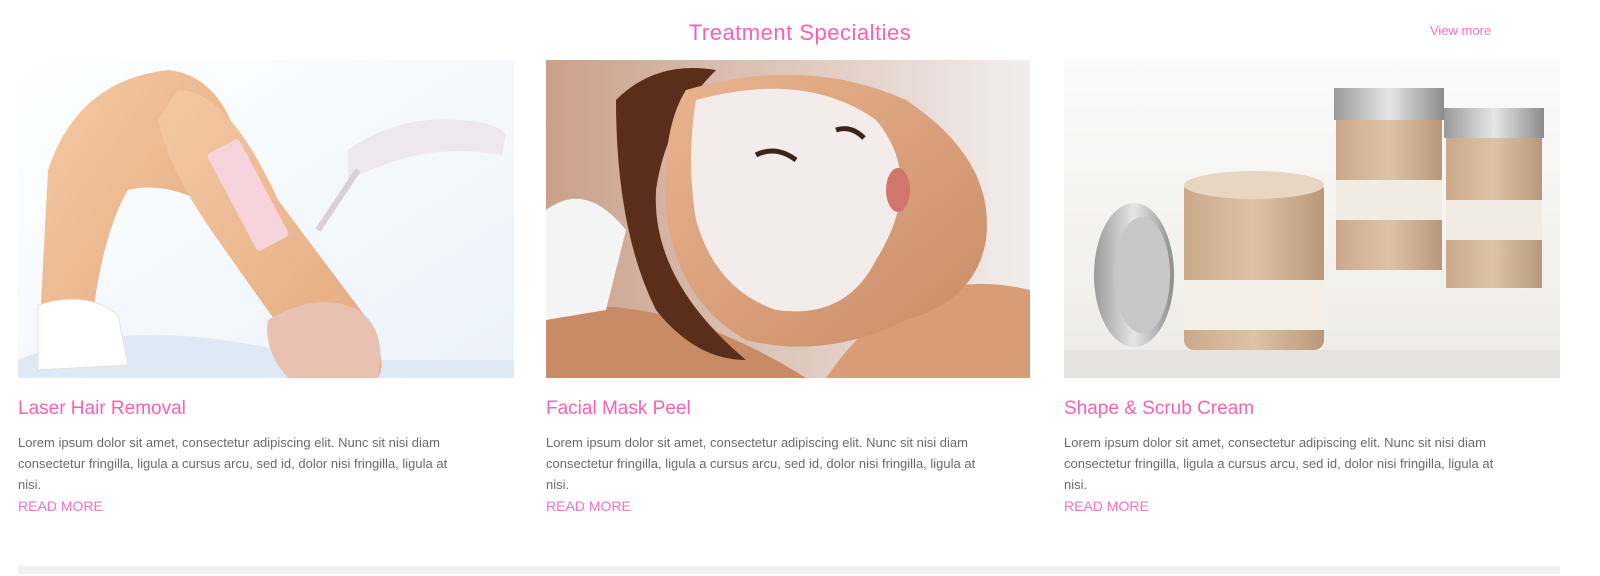 This screenshot has height=576, width=1600. What do you see at coordinates (789, 570) in the screenshot?
I see `section-divider` at bounding box center [789, 570].